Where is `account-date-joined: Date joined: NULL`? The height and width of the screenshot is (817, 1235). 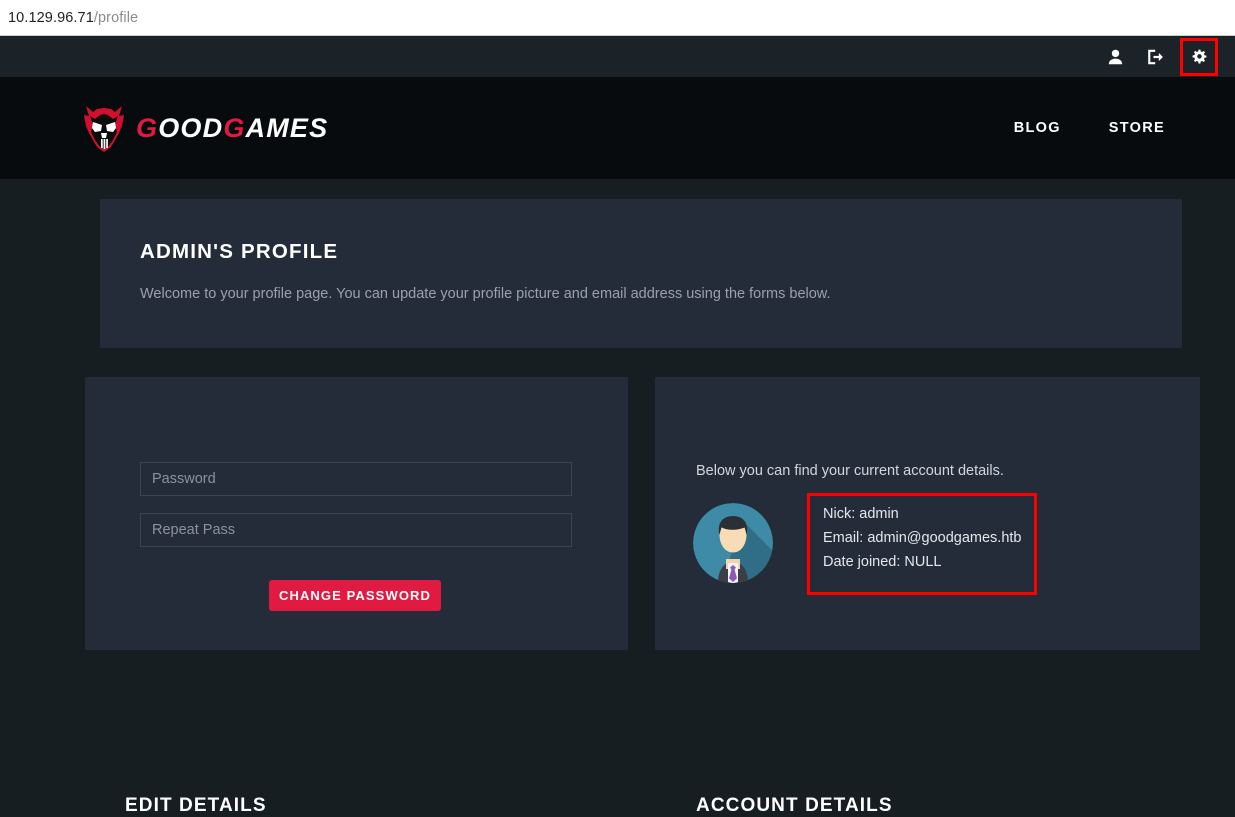 account-date-joined: Date joined: NULL is located at coordinates (882, 562).